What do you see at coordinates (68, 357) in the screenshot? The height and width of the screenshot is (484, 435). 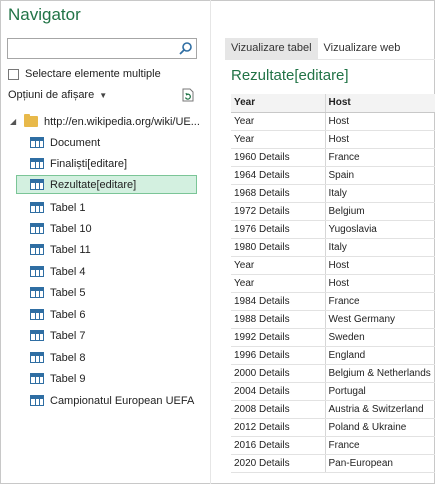 I see `tree-item-label: Tabel 8` at bounding box center [68, 357].